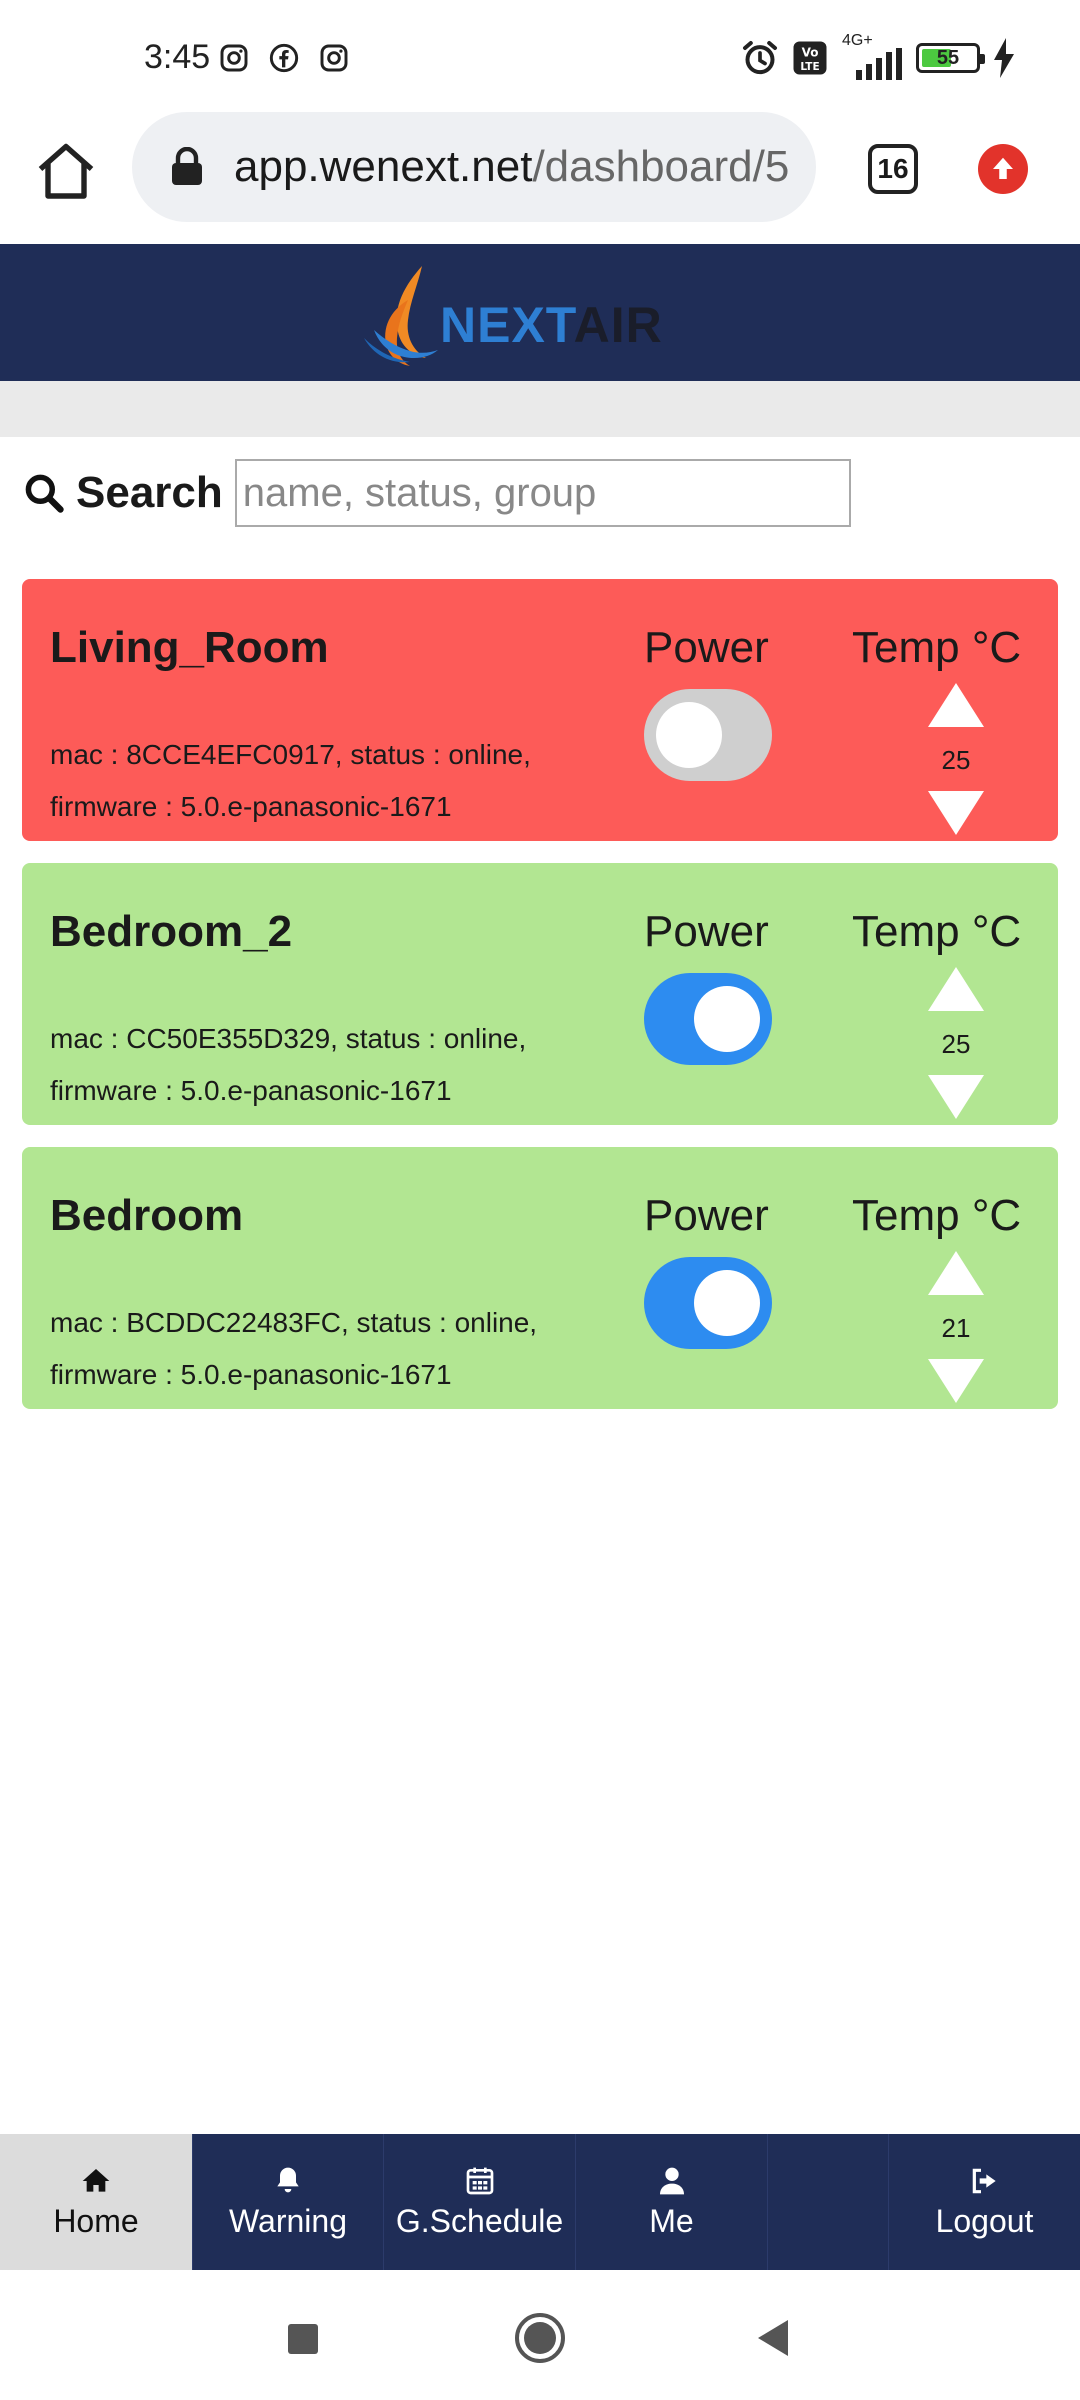 This screenshot has height=2400, width=1080. What do you see at coordinates (96, 2220) in the screenshot?
I see `nav-home-label: Home` at bounding box center [96, 2220].